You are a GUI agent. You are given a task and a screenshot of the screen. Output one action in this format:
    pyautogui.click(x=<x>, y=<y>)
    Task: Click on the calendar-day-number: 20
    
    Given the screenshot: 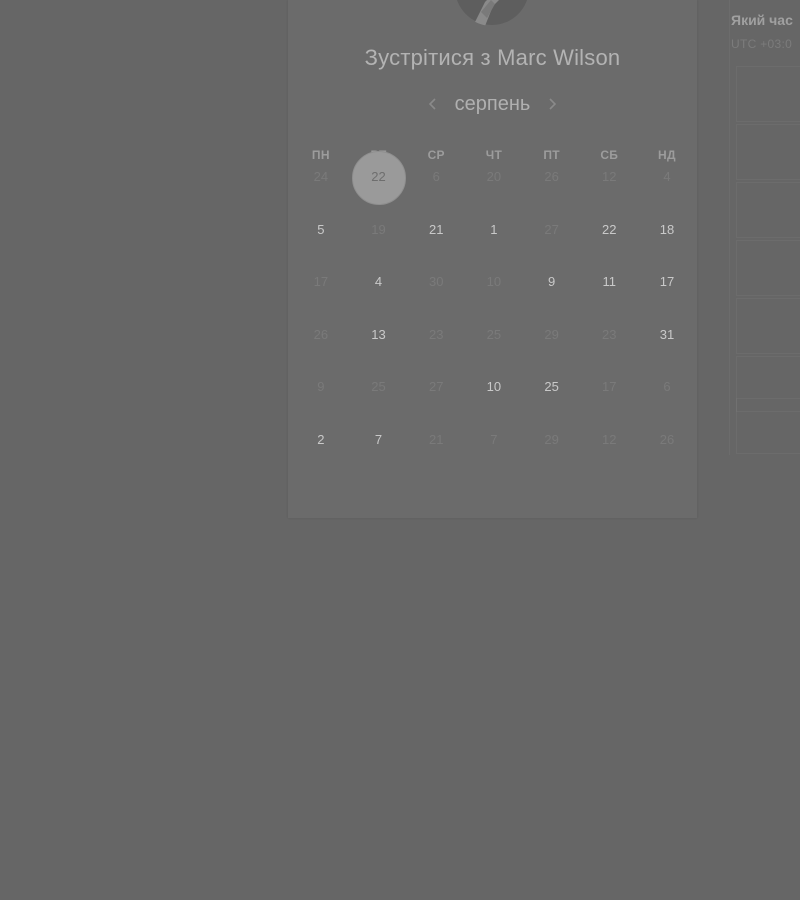 What is the action you would take?
    pyautogui.click(x=494, y=176)
    